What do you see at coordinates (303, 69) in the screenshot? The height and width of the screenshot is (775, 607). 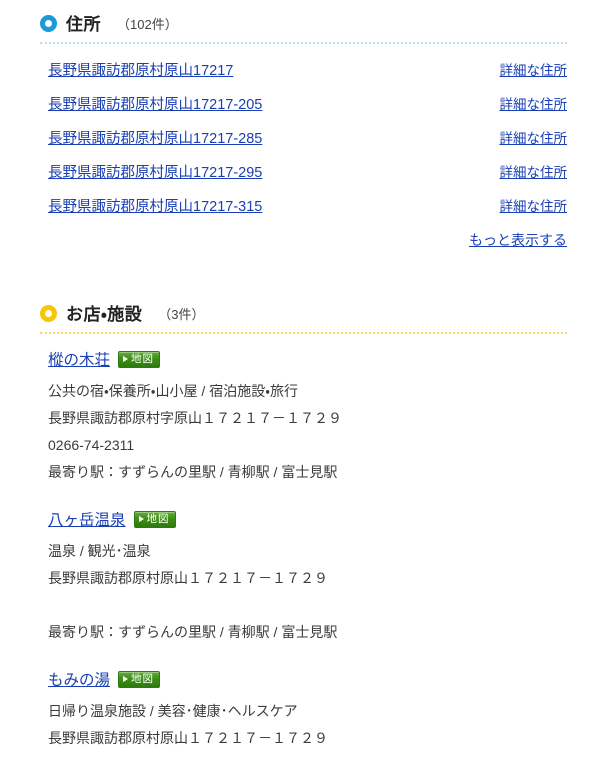 I see `address-row: 長野県諏訪郡原村原山17217 詳細な住所` at bounding box center [303, 69].